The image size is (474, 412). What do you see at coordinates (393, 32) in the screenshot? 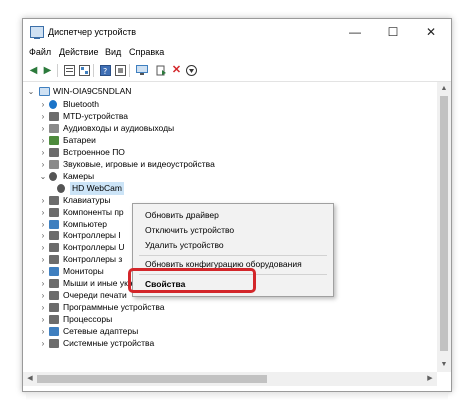
I see `maximize-button: ☐` at bounding box center [393, 32].